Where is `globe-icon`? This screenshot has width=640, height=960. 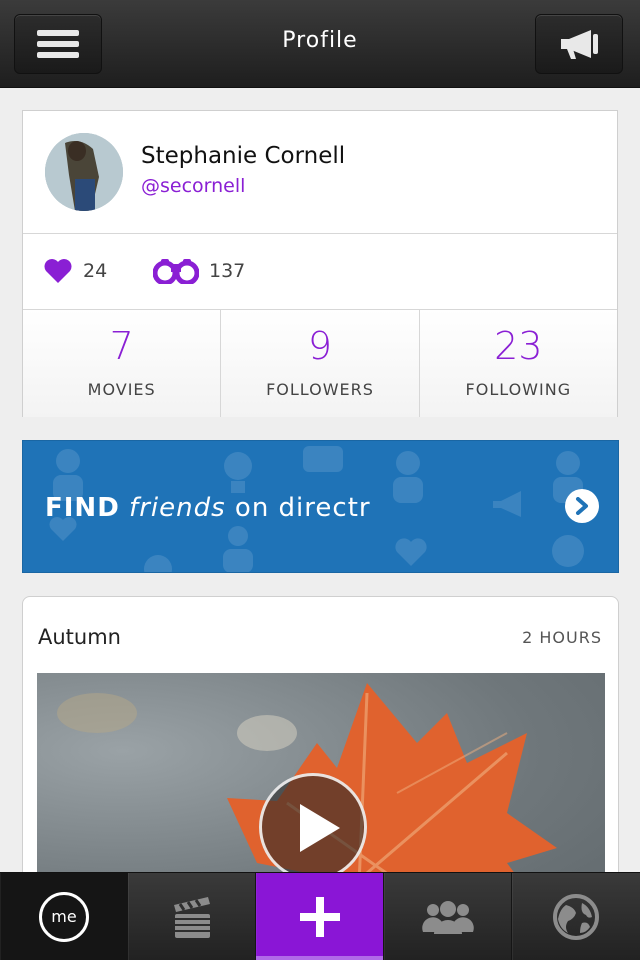
globe-icon is located at coordinates (576, 917).